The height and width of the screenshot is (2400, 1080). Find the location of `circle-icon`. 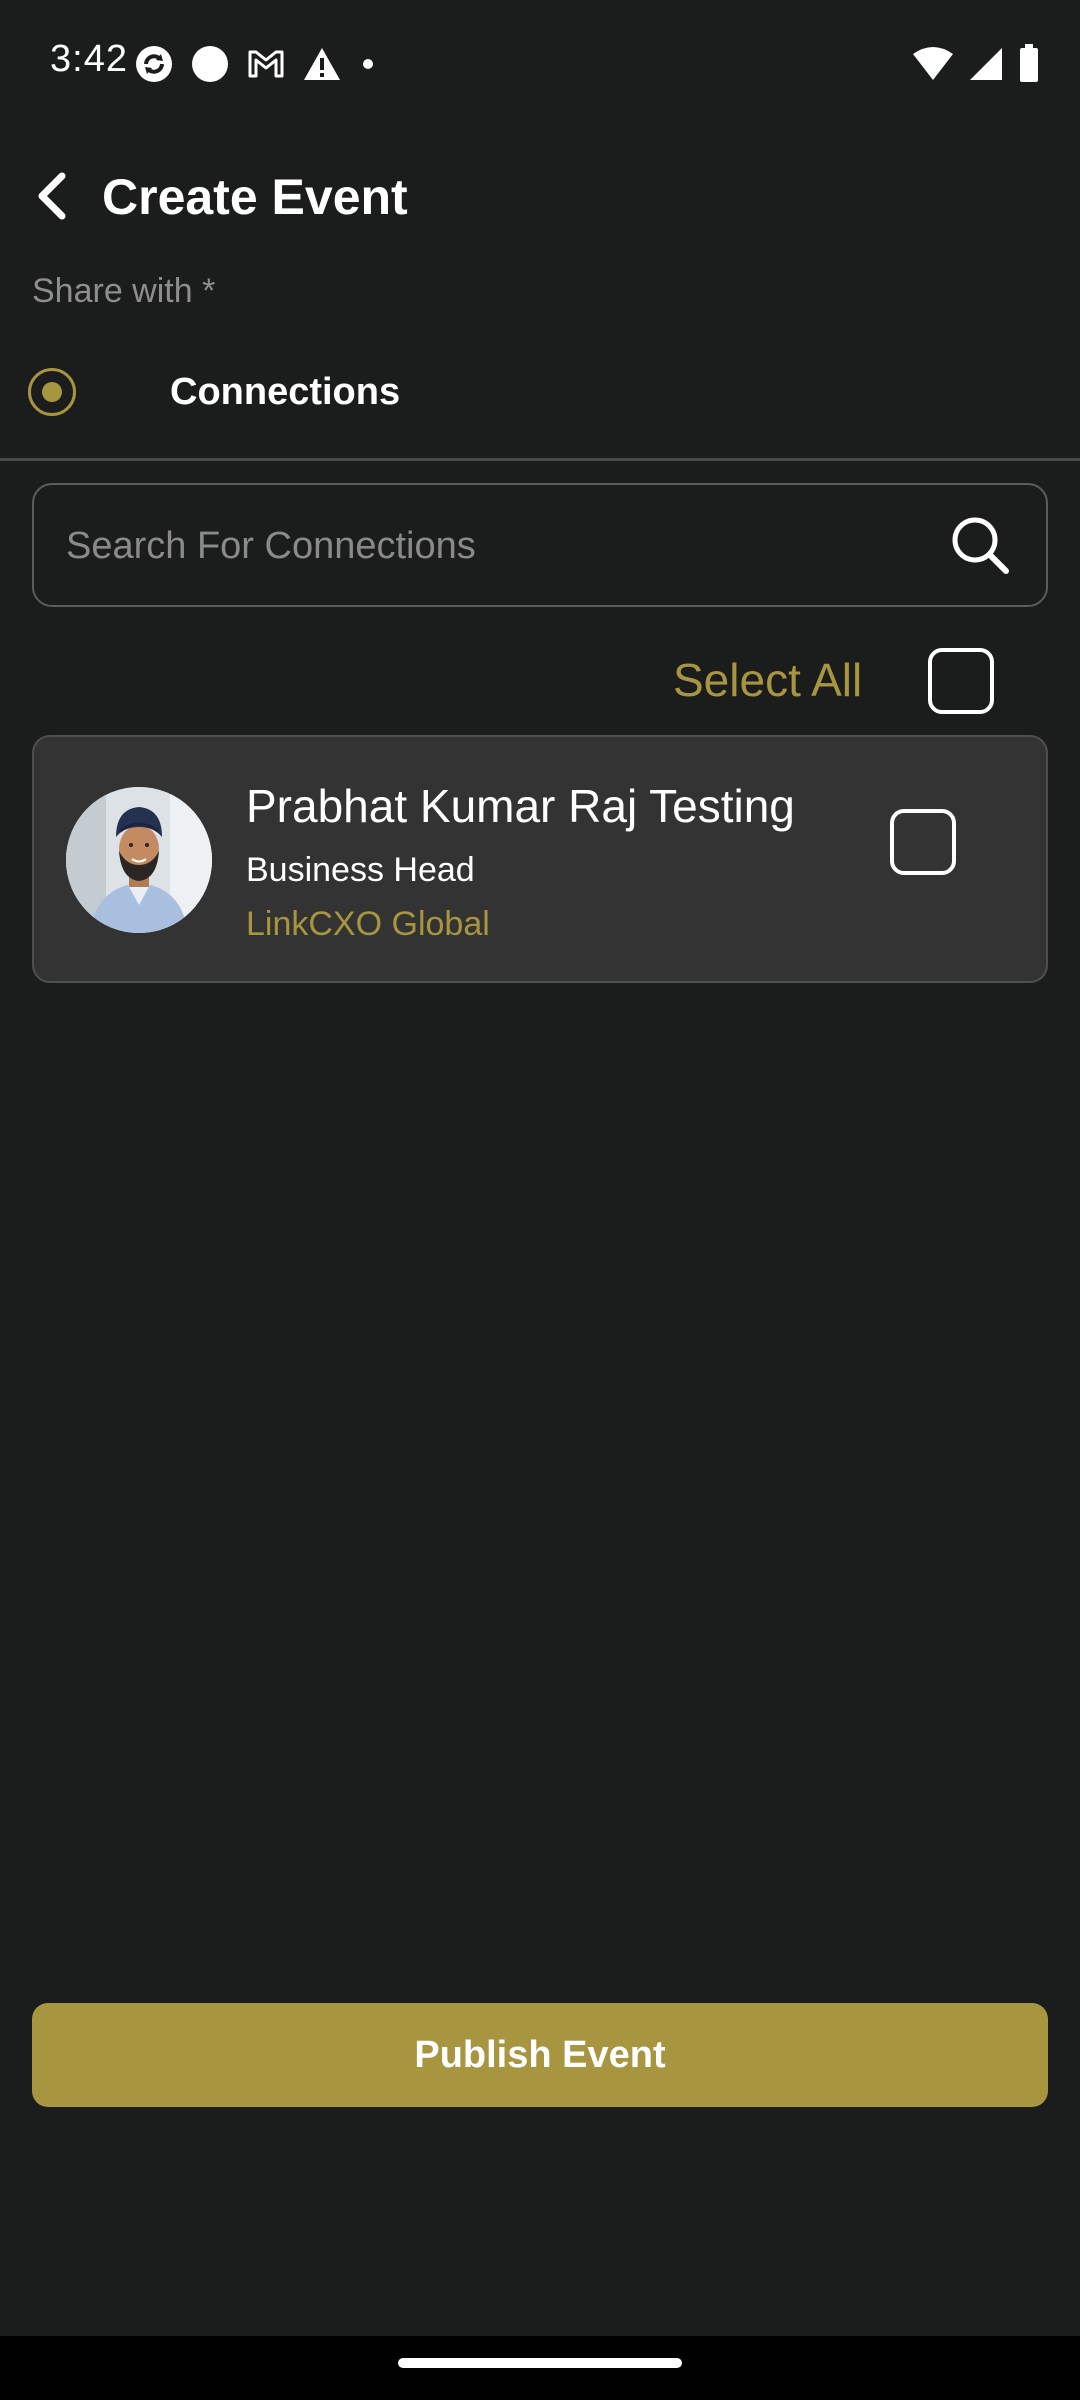

circle-icon is located at coordinates (210, 64).